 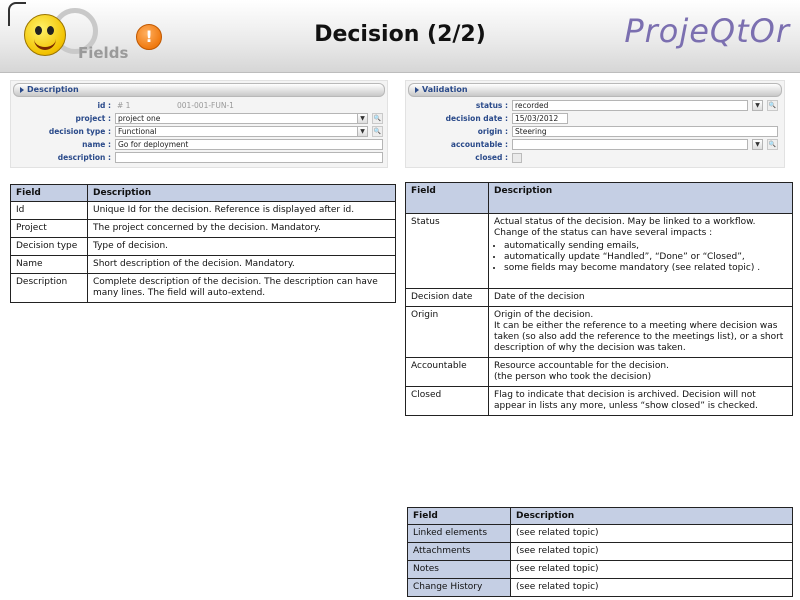 I want to click on field-name-cell: Status, so click(x=447, y=251).